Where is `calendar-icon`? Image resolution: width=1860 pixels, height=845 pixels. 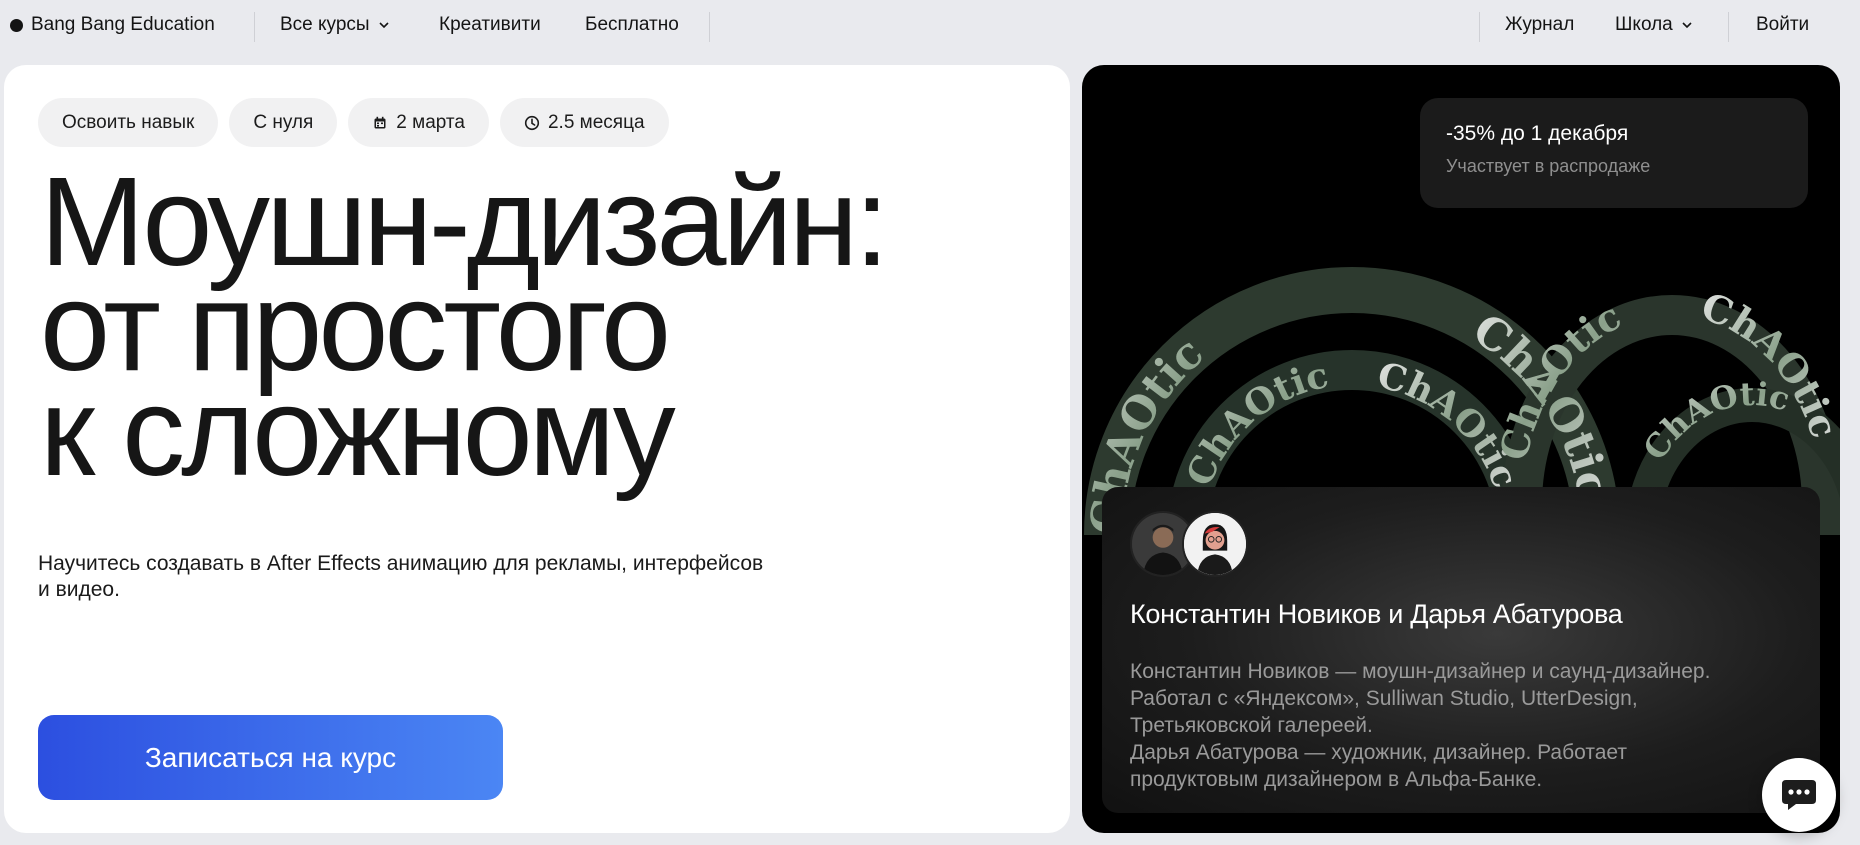 calendar-icon is located at coordinates (380, 122).